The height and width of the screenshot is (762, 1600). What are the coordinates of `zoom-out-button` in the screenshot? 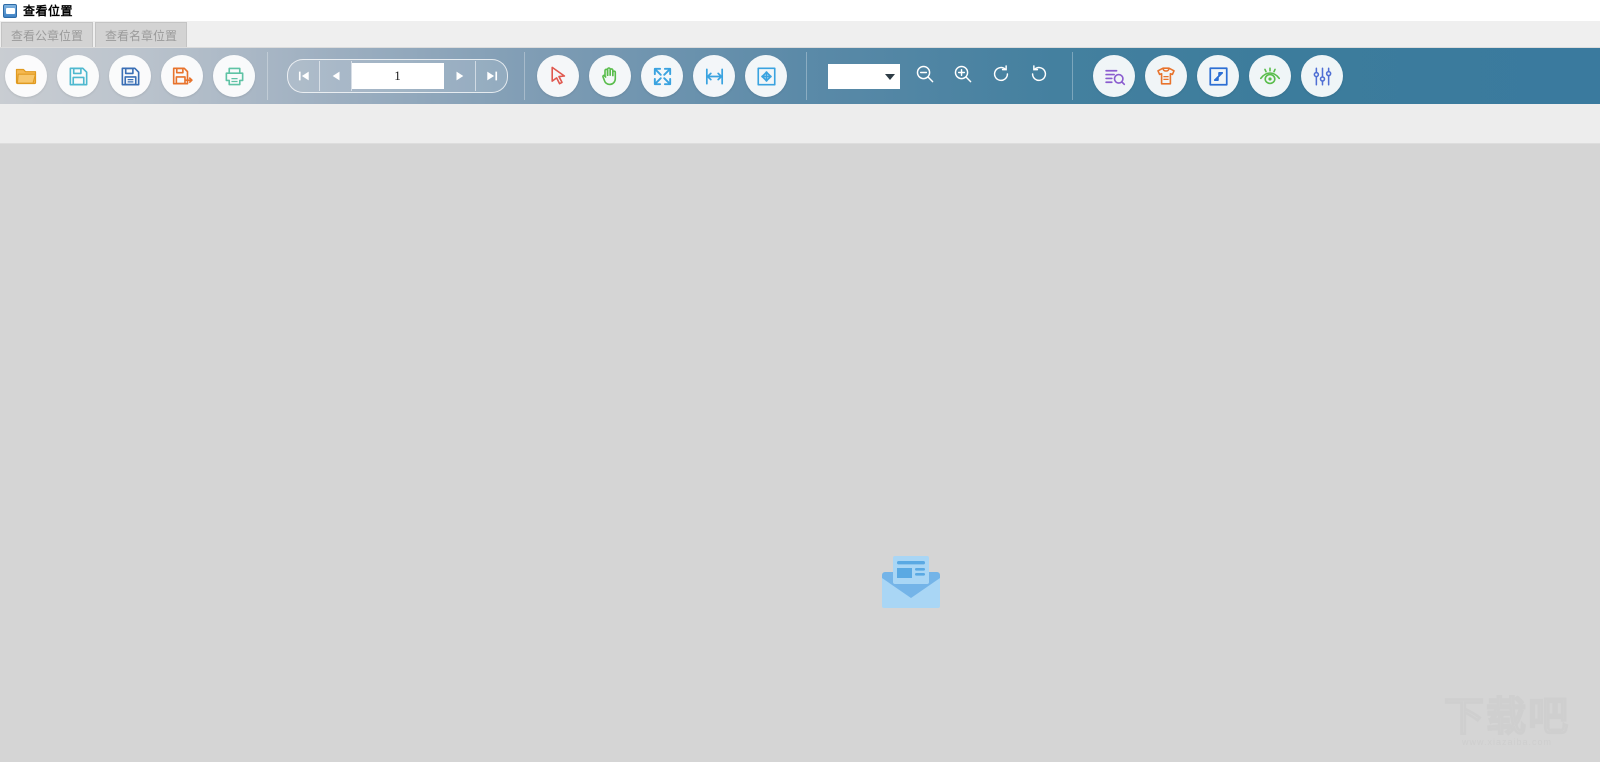 It's located at (925, 76).